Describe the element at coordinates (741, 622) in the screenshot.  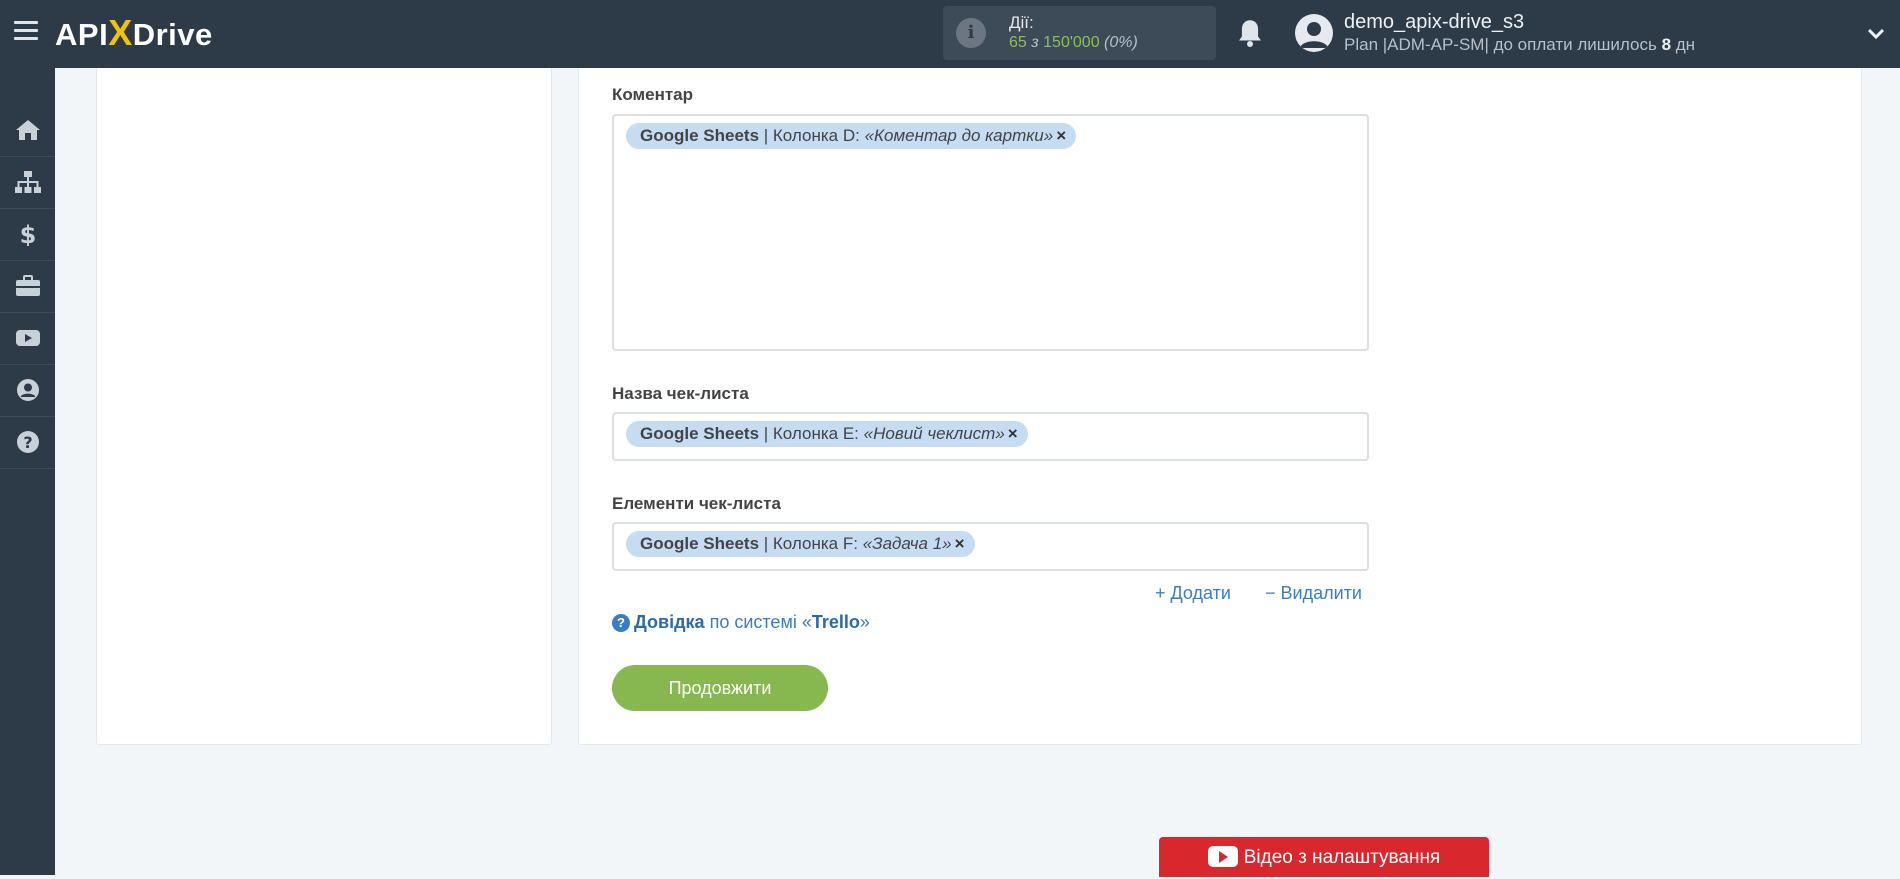
I see `help-line: ? Довідка по системі «Trello»` at that location.